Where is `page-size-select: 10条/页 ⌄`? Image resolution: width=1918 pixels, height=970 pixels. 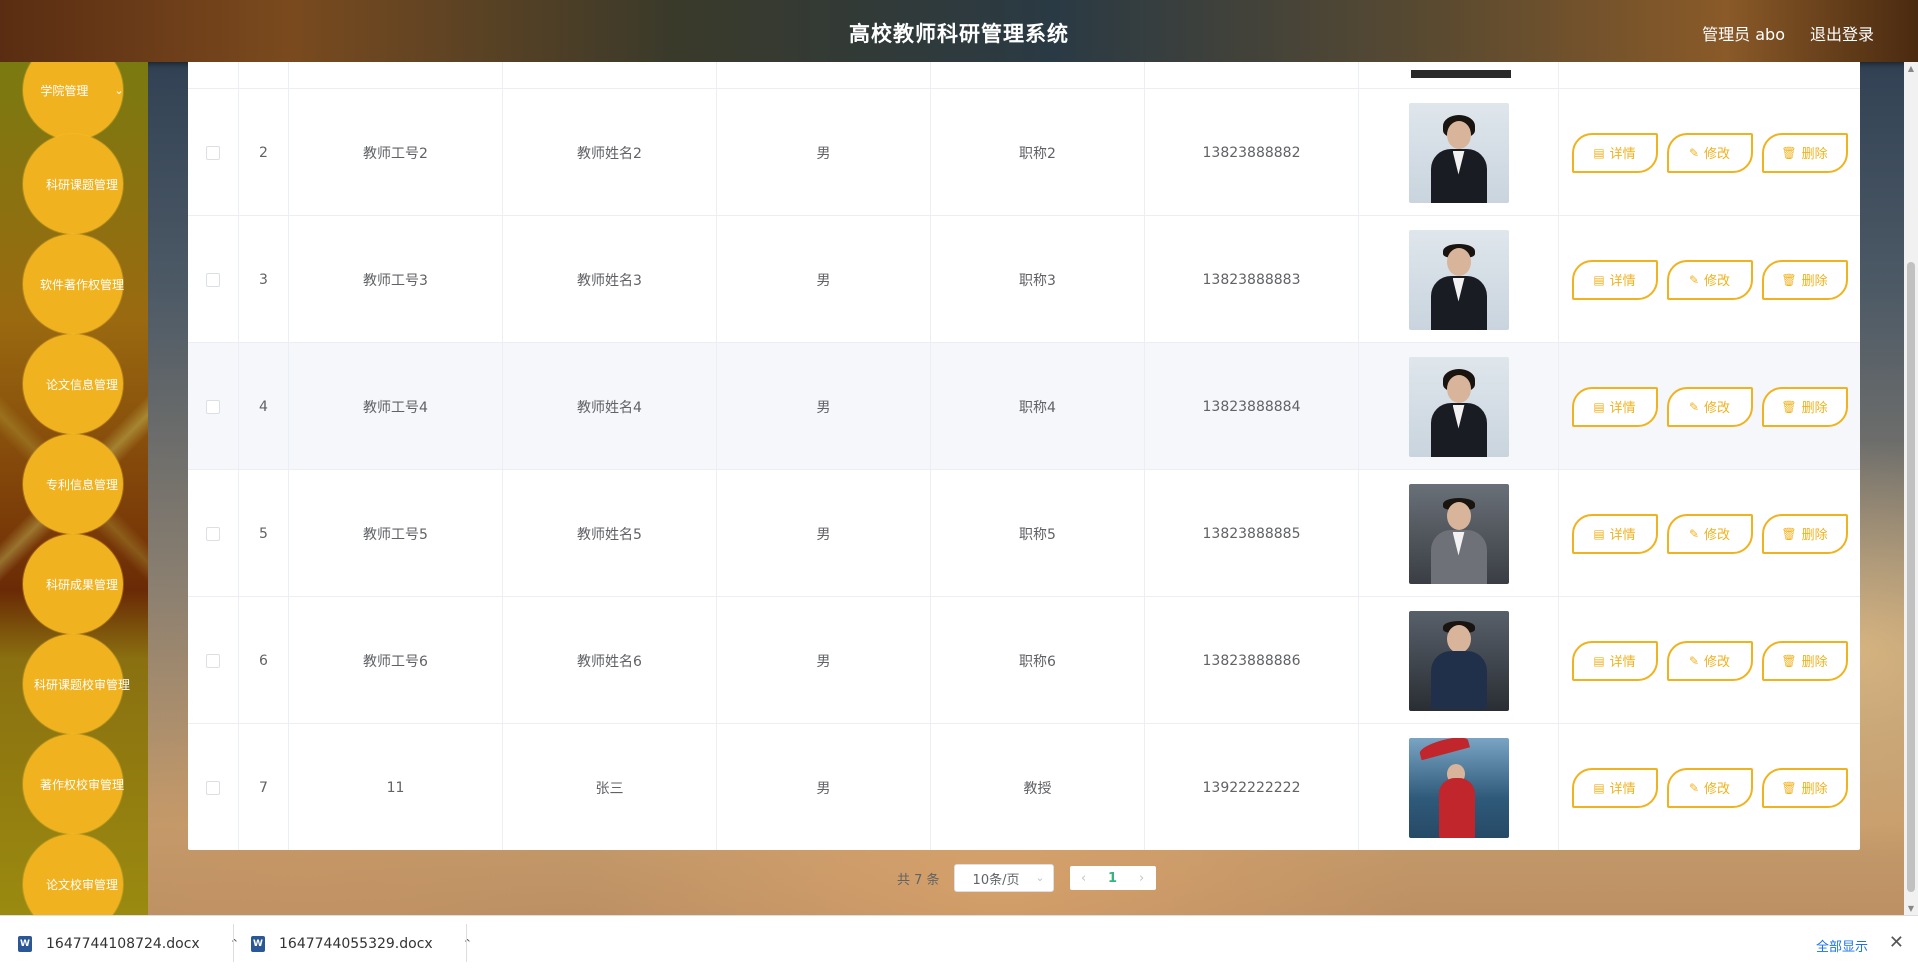 page-size-select: 10条/页 ⌄ is located at coordinates (1003, 878).